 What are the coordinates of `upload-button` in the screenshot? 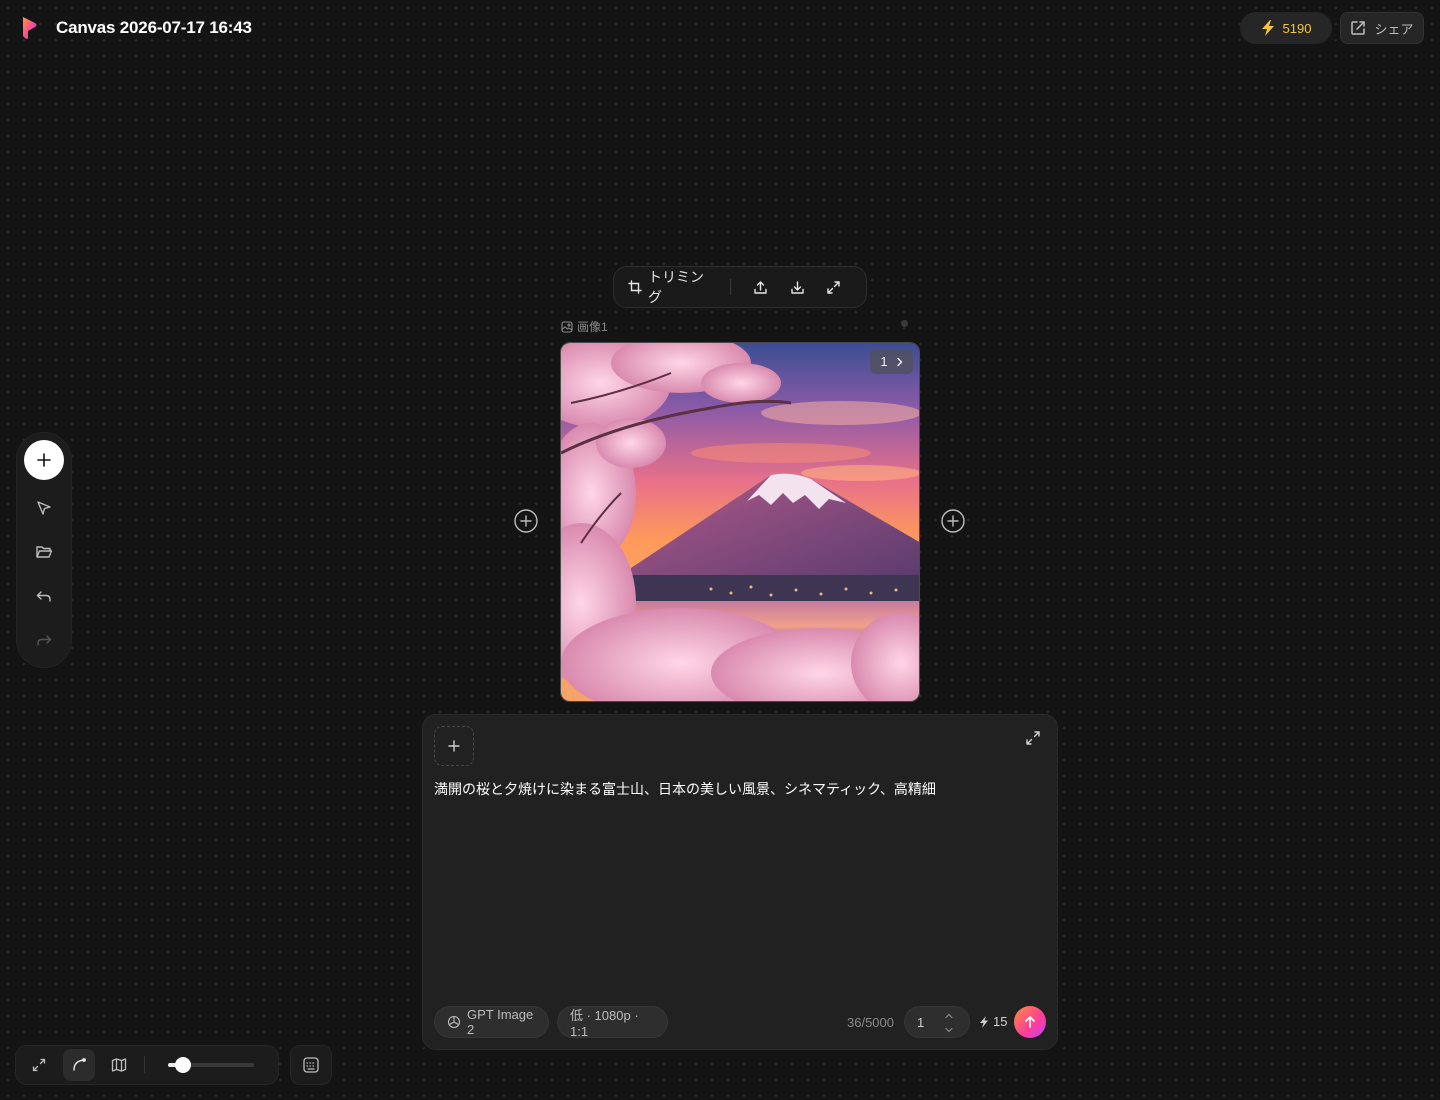 It's located at (761, 287).